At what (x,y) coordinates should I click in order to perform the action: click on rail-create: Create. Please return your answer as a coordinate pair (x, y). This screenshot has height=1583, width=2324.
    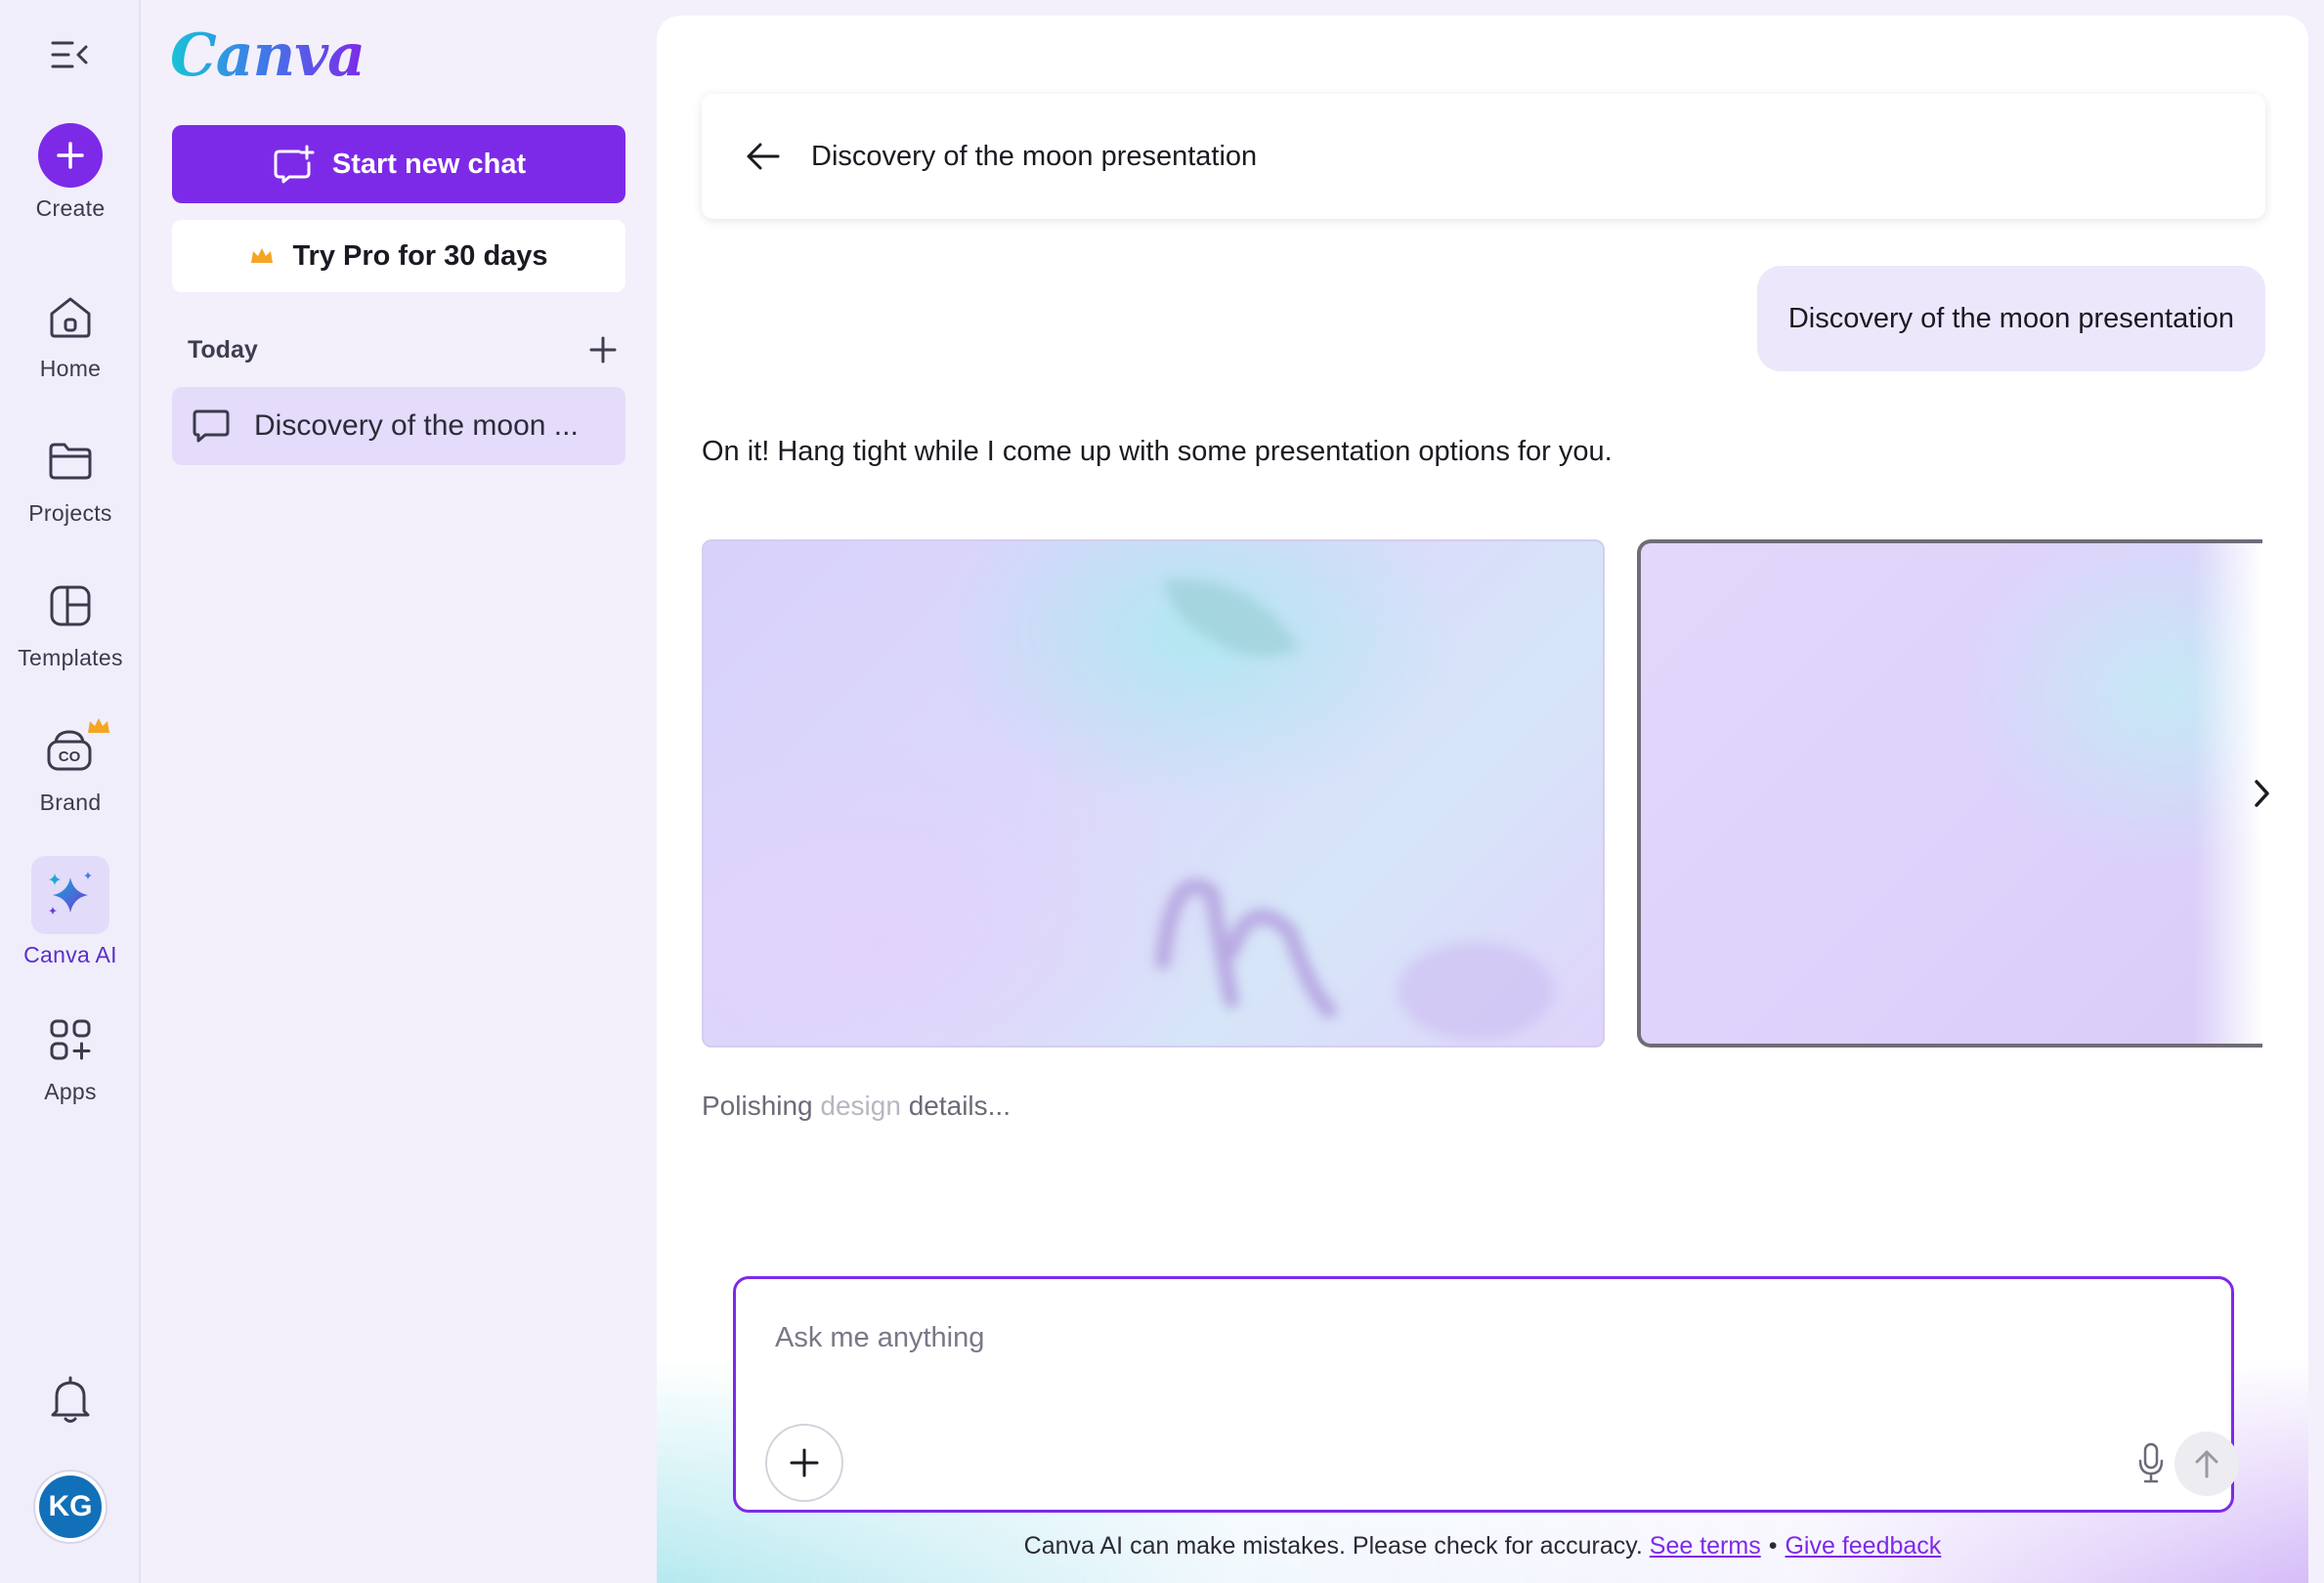
    Looking at the image, I should click on (70, 172).